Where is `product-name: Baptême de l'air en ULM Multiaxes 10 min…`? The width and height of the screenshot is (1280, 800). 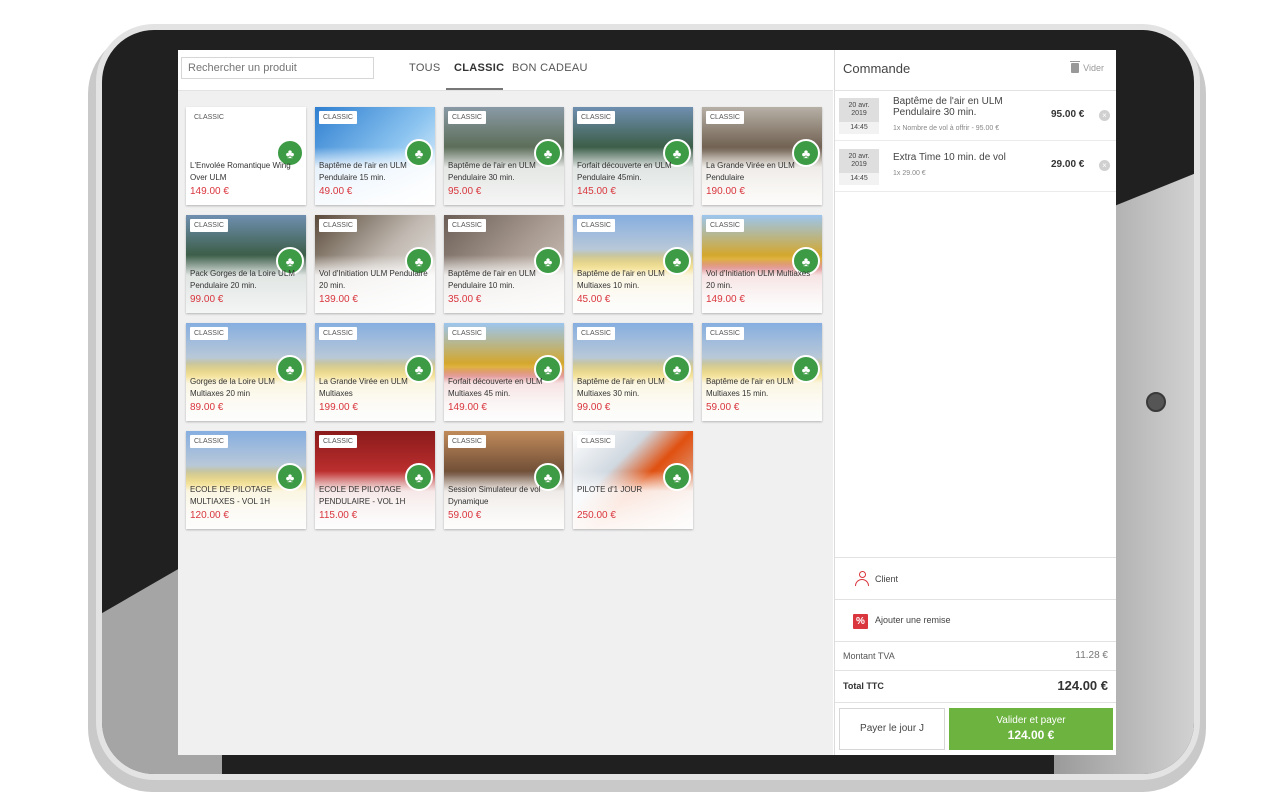 product-name: Baptême de l'air en ULM Multiaxes 10 min… is located at coordinates (621, 279).